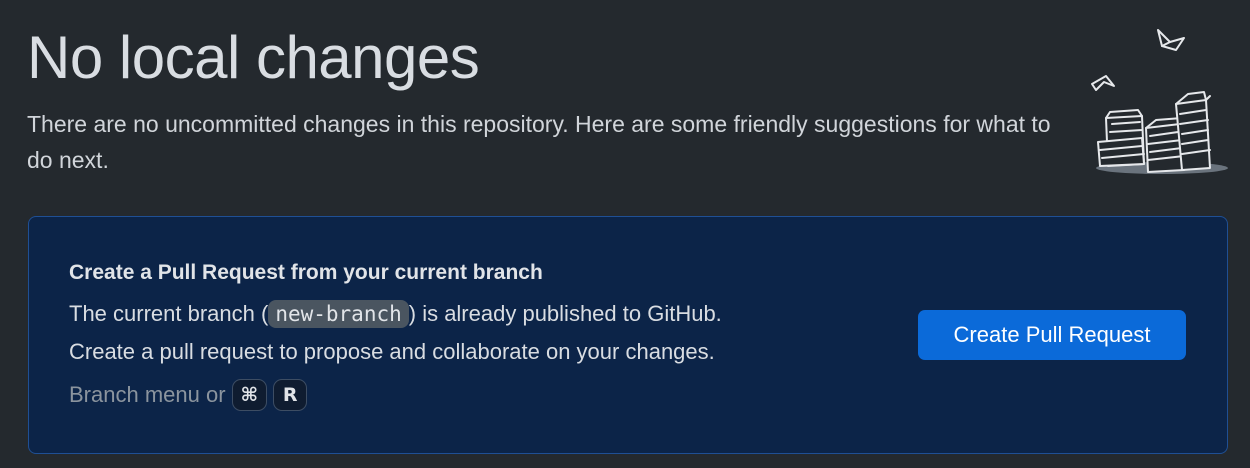 This screenshot has height=468, width=1250. Describe the element at coordinates (290, 395) in the screenshot. I see `r-key: R` at that location.